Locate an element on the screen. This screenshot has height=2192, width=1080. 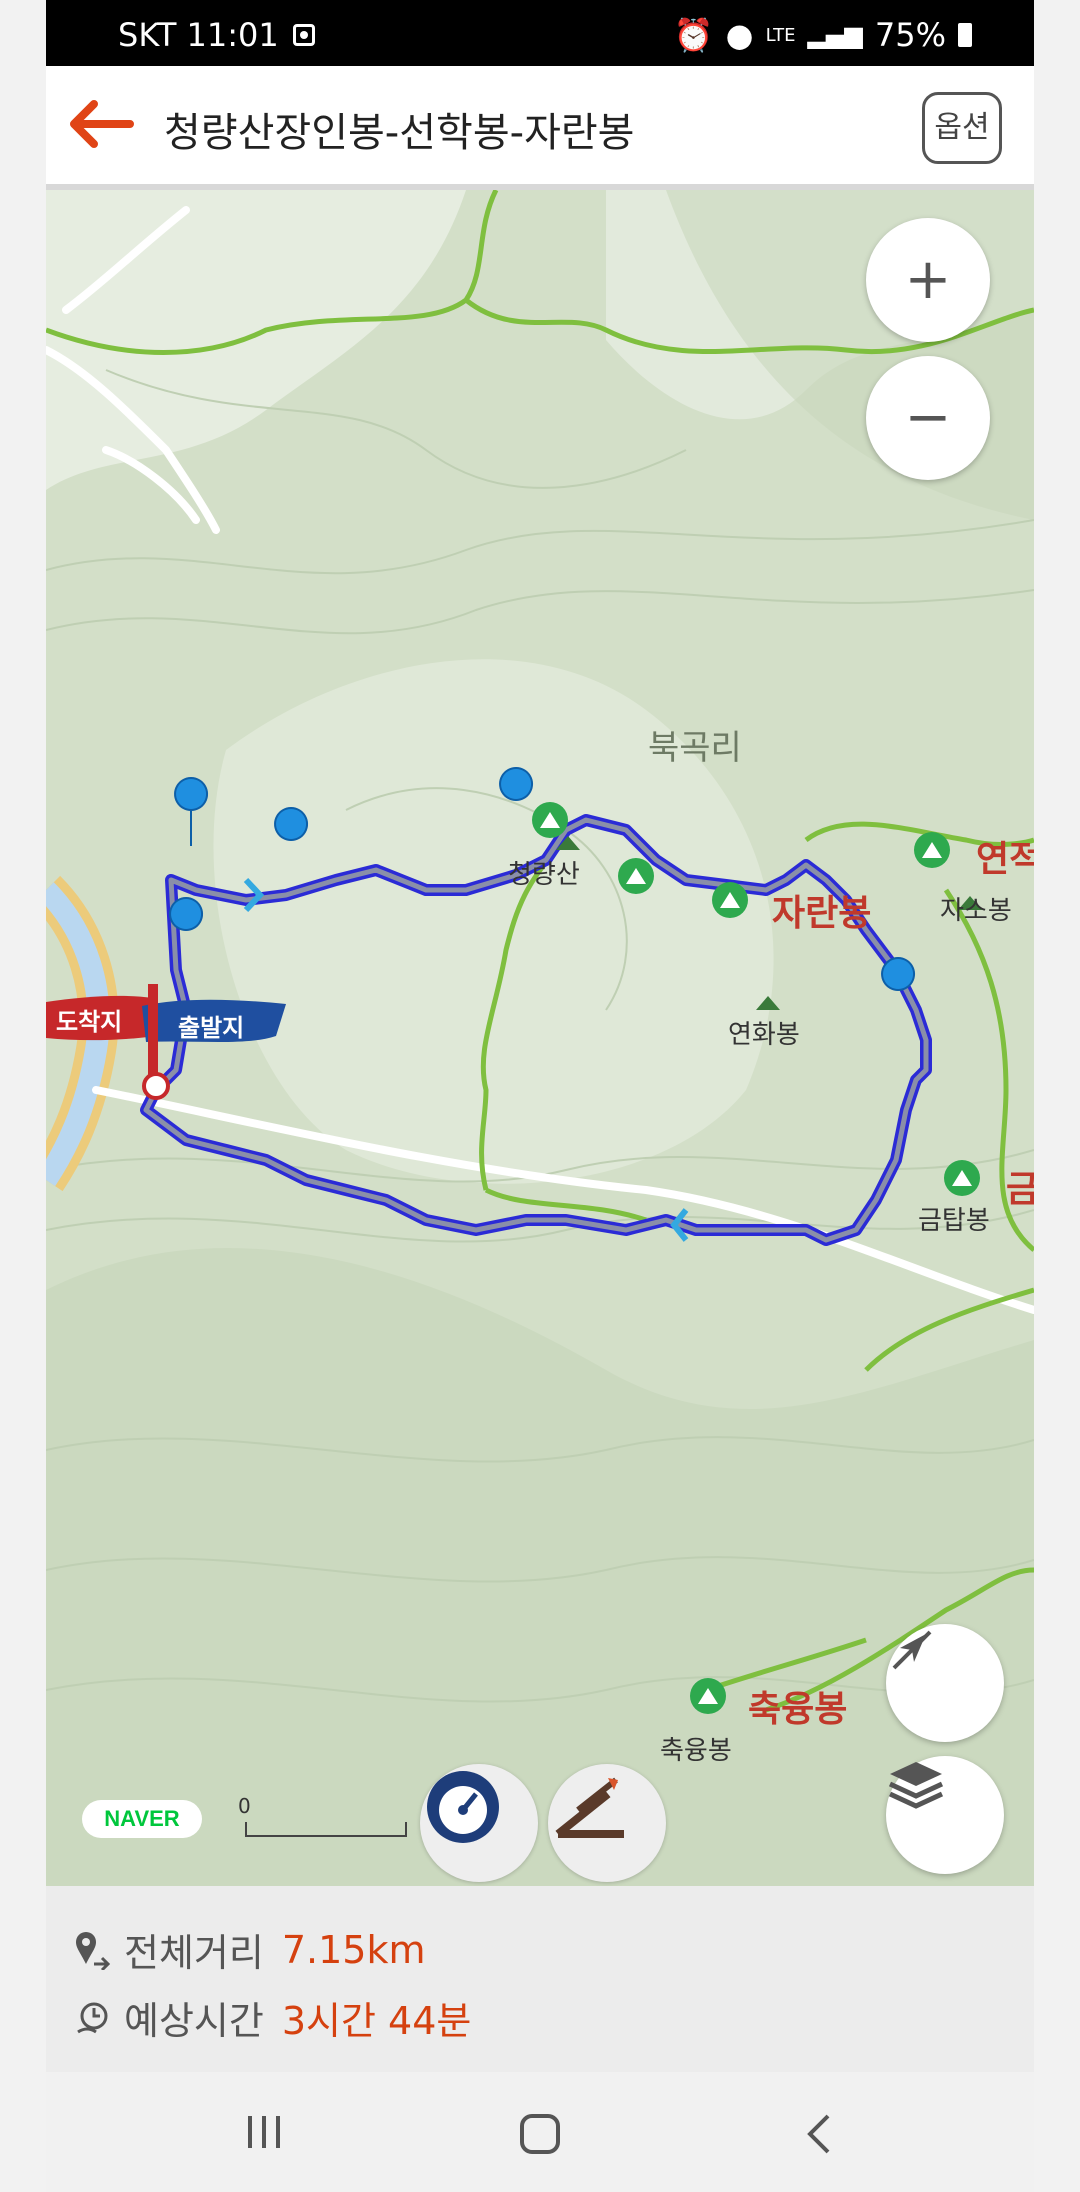
peak-label-chungnyung: 축융봉 is located at coordinates (798, 1709).